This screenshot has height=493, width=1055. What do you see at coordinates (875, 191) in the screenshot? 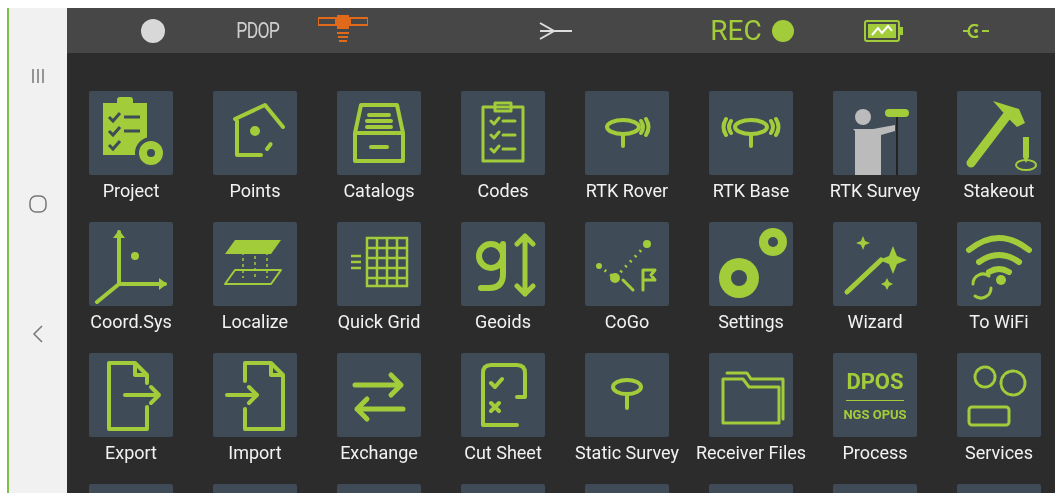
I see `tile-label: RTK Survey` at bounding box center [875, 191].